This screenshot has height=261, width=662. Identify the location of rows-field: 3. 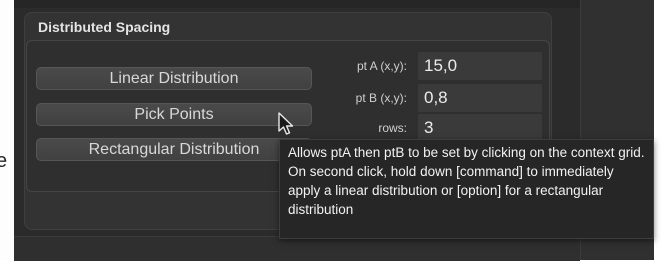
(480, 128).